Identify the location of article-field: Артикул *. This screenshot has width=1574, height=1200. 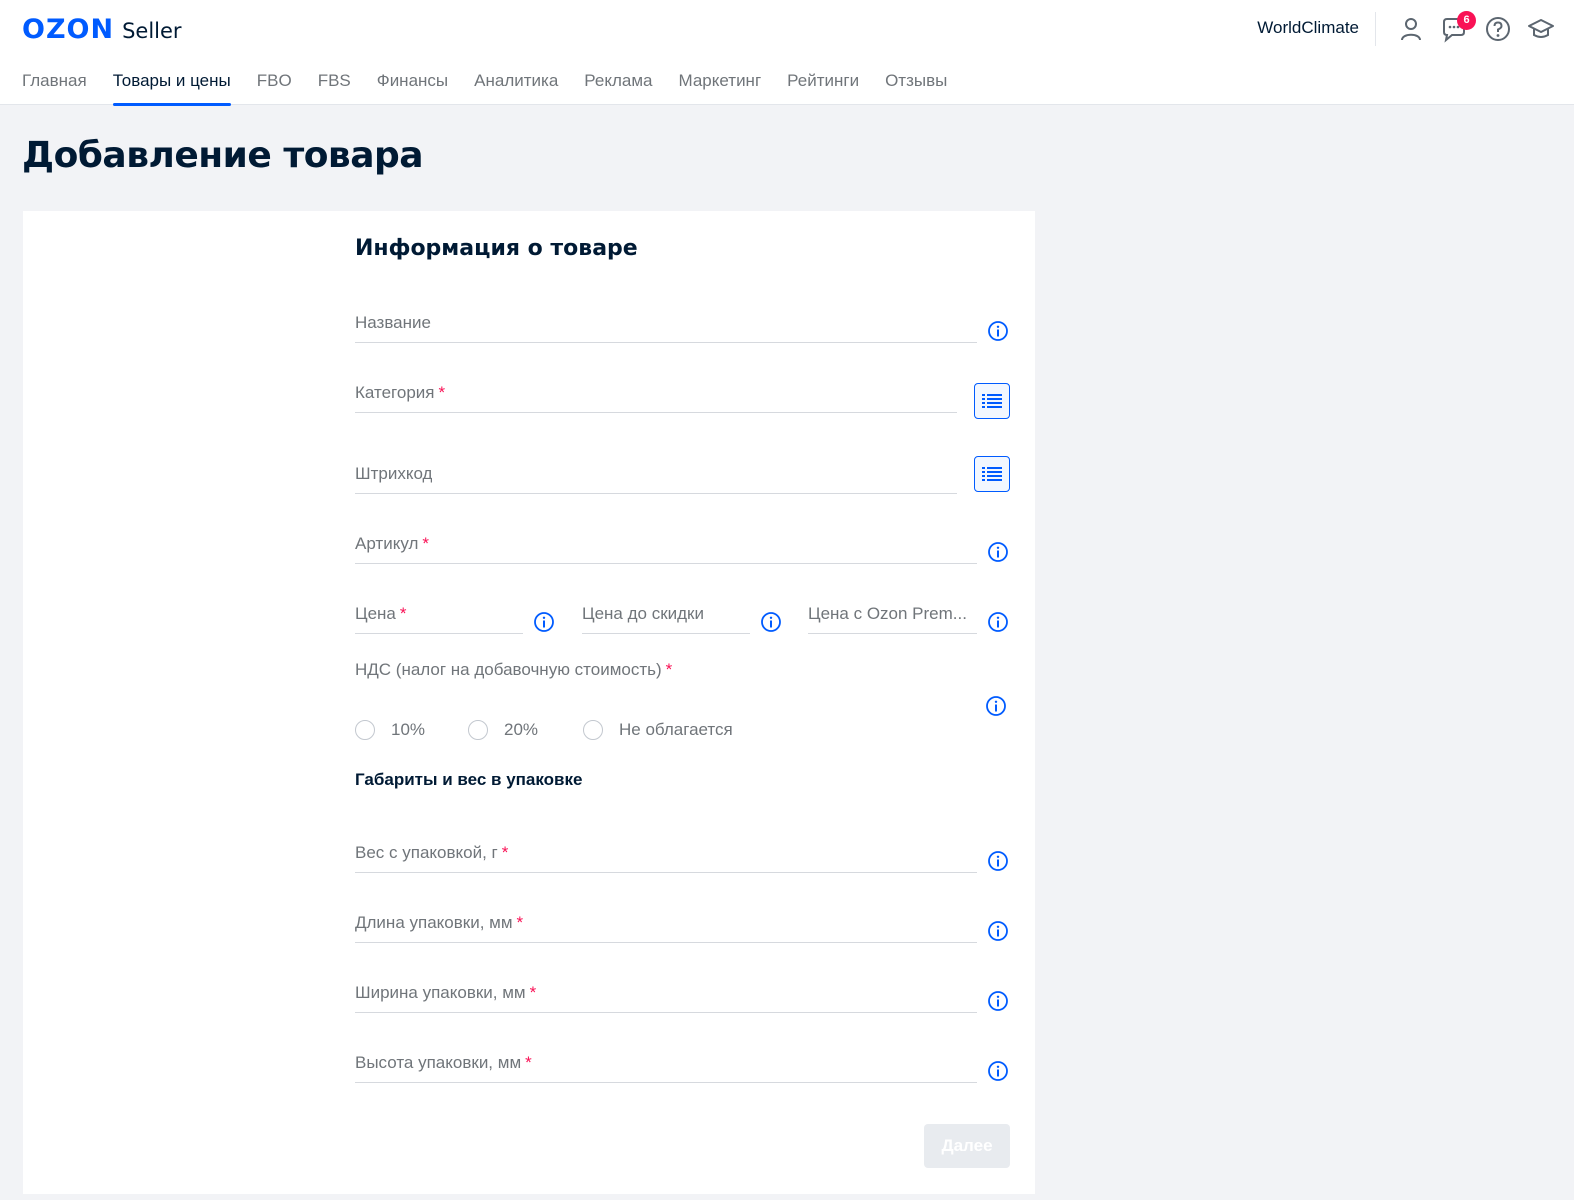
(666, 549).